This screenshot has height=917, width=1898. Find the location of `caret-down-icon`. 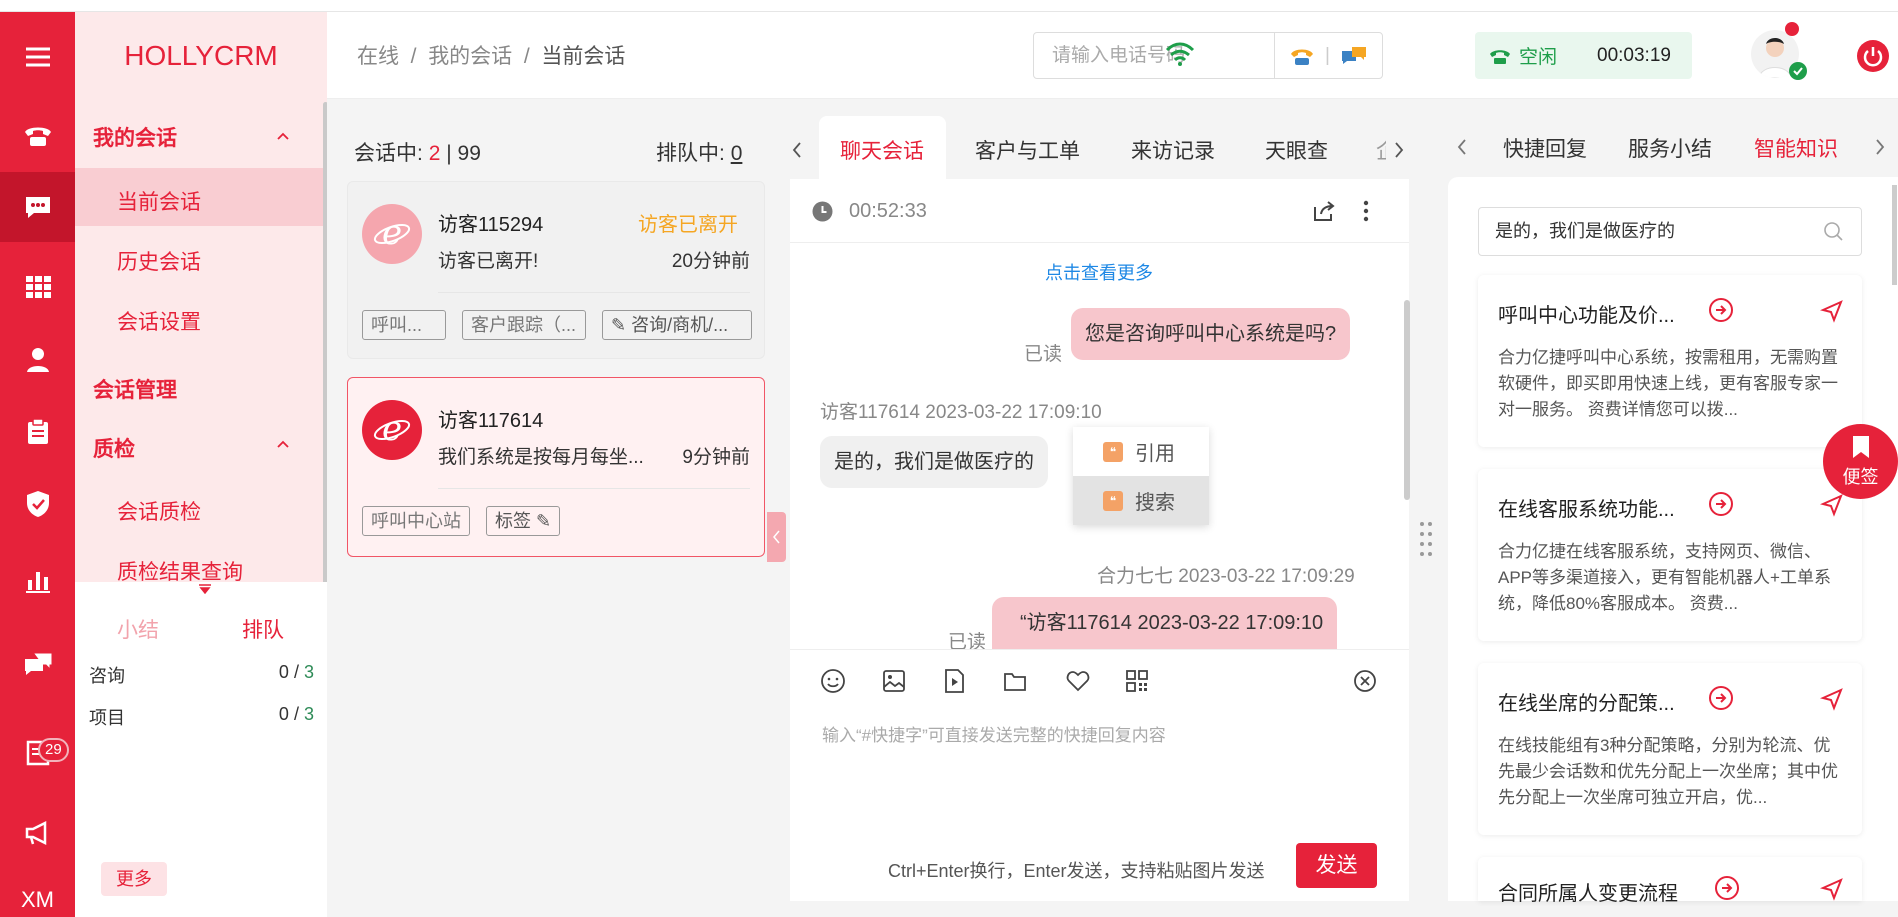

caret-down-icon is located at coordinates (205, 589).